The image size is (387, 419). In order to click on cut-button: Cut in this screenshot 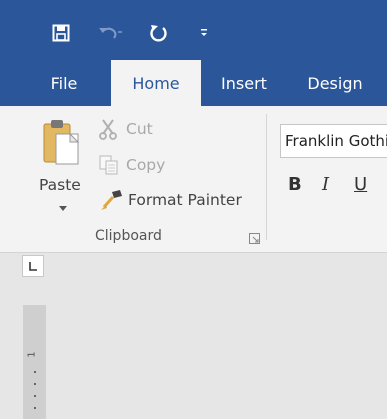, I will do `click(138, 129)`.